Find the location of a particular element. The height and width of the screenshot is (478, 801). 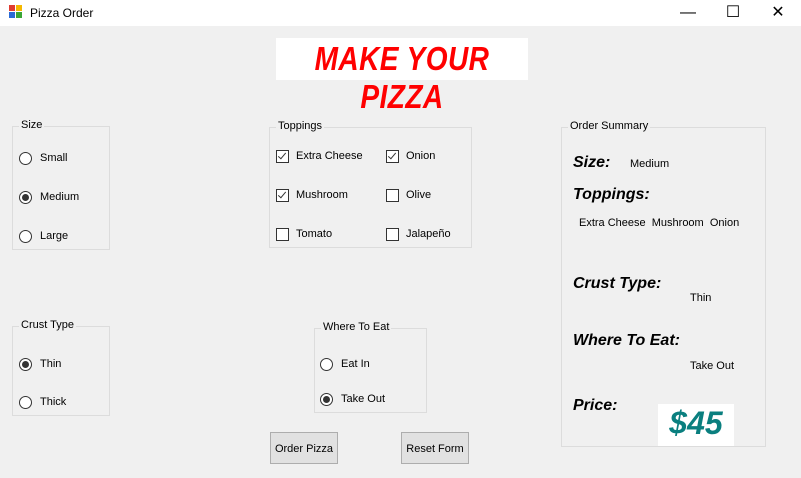

summary-size-value: Medium is located at coordinates (650, 164).